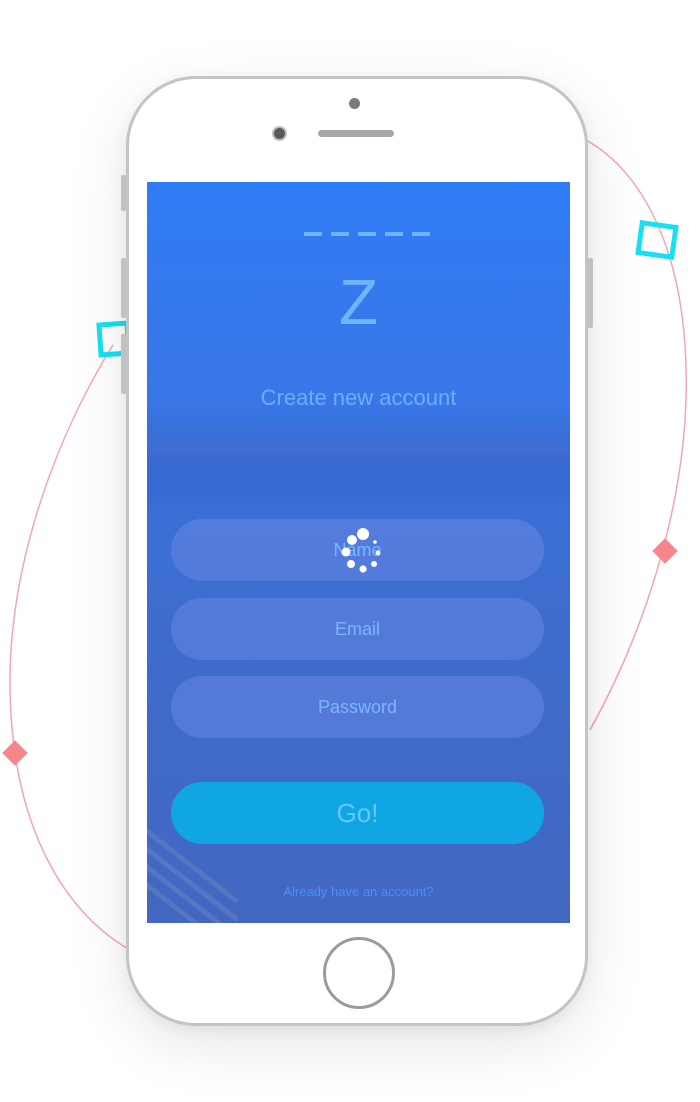 This screenshot has width=700, height=1102. Describe the element at coordinates (354, 103) in the screenshot. I see `phone-sensor` at that location.